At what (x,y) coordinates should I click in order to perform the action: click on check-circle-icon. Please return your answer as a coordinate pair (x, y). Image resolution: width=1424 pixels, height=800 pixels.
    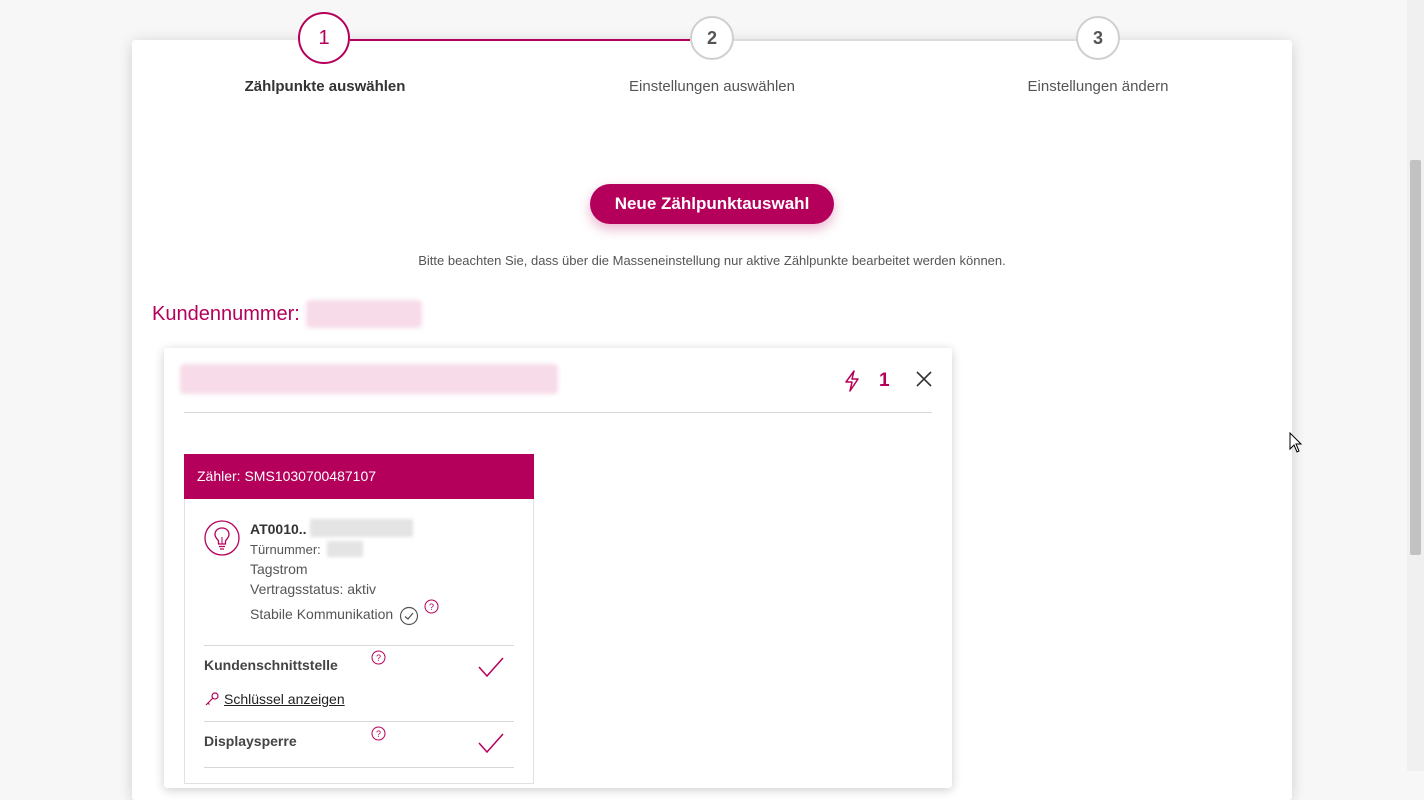
    Looking at the image, I should click on (409, 618).